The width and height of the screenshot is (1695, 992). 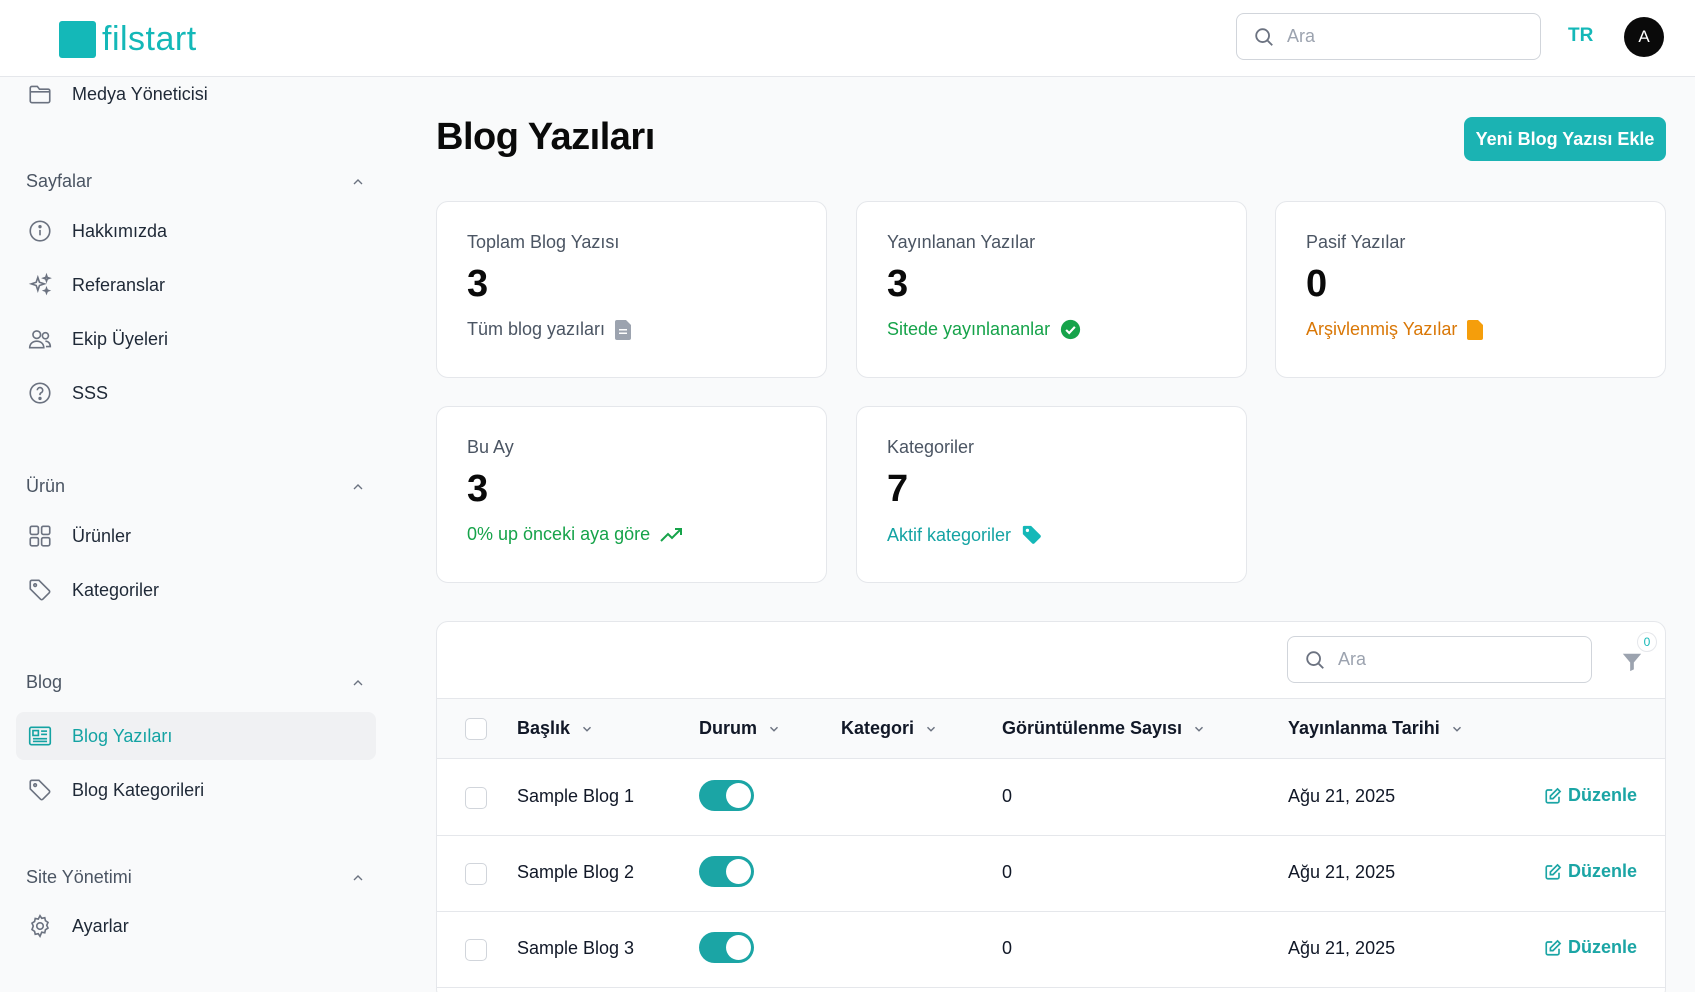 I want to click on column-header-label: Durum, so click(x=728, y=728).